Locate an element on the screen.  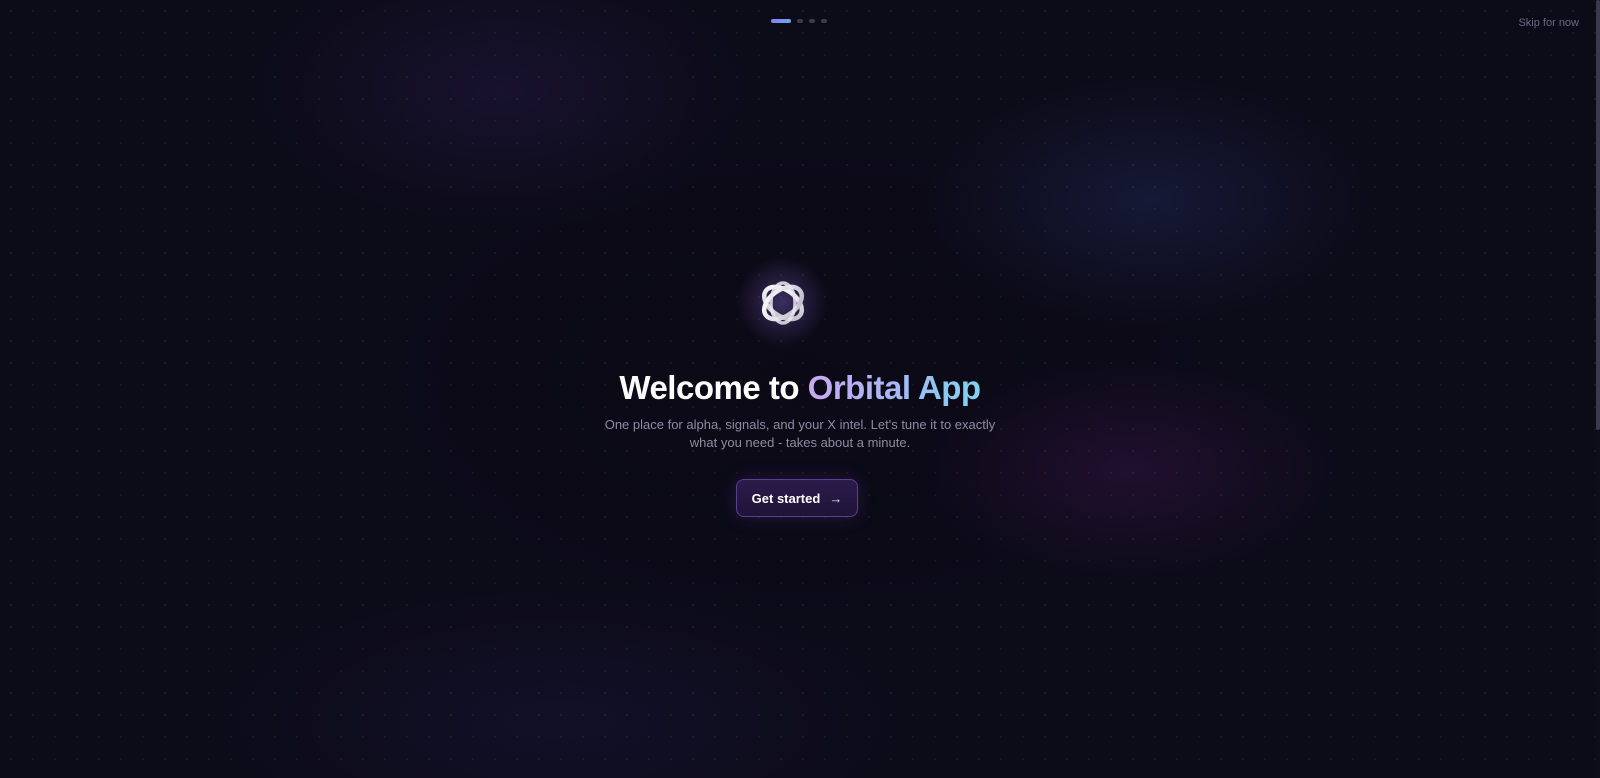
progress-steps is located at coordinates (799, 21).